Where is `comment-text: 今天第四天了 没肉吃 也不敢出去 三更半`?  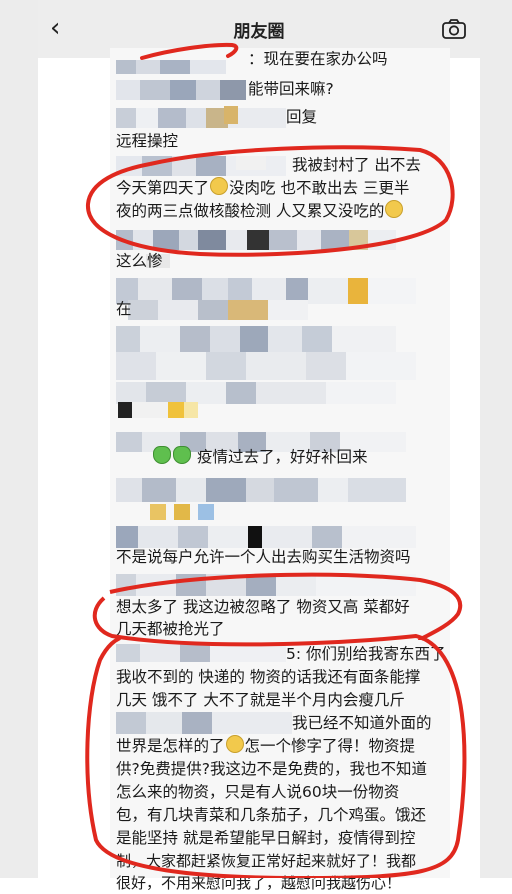
comment-text: 今天第四天了 没肉吃 也不敢出去 三更半 is located at coordinates (262, 188).